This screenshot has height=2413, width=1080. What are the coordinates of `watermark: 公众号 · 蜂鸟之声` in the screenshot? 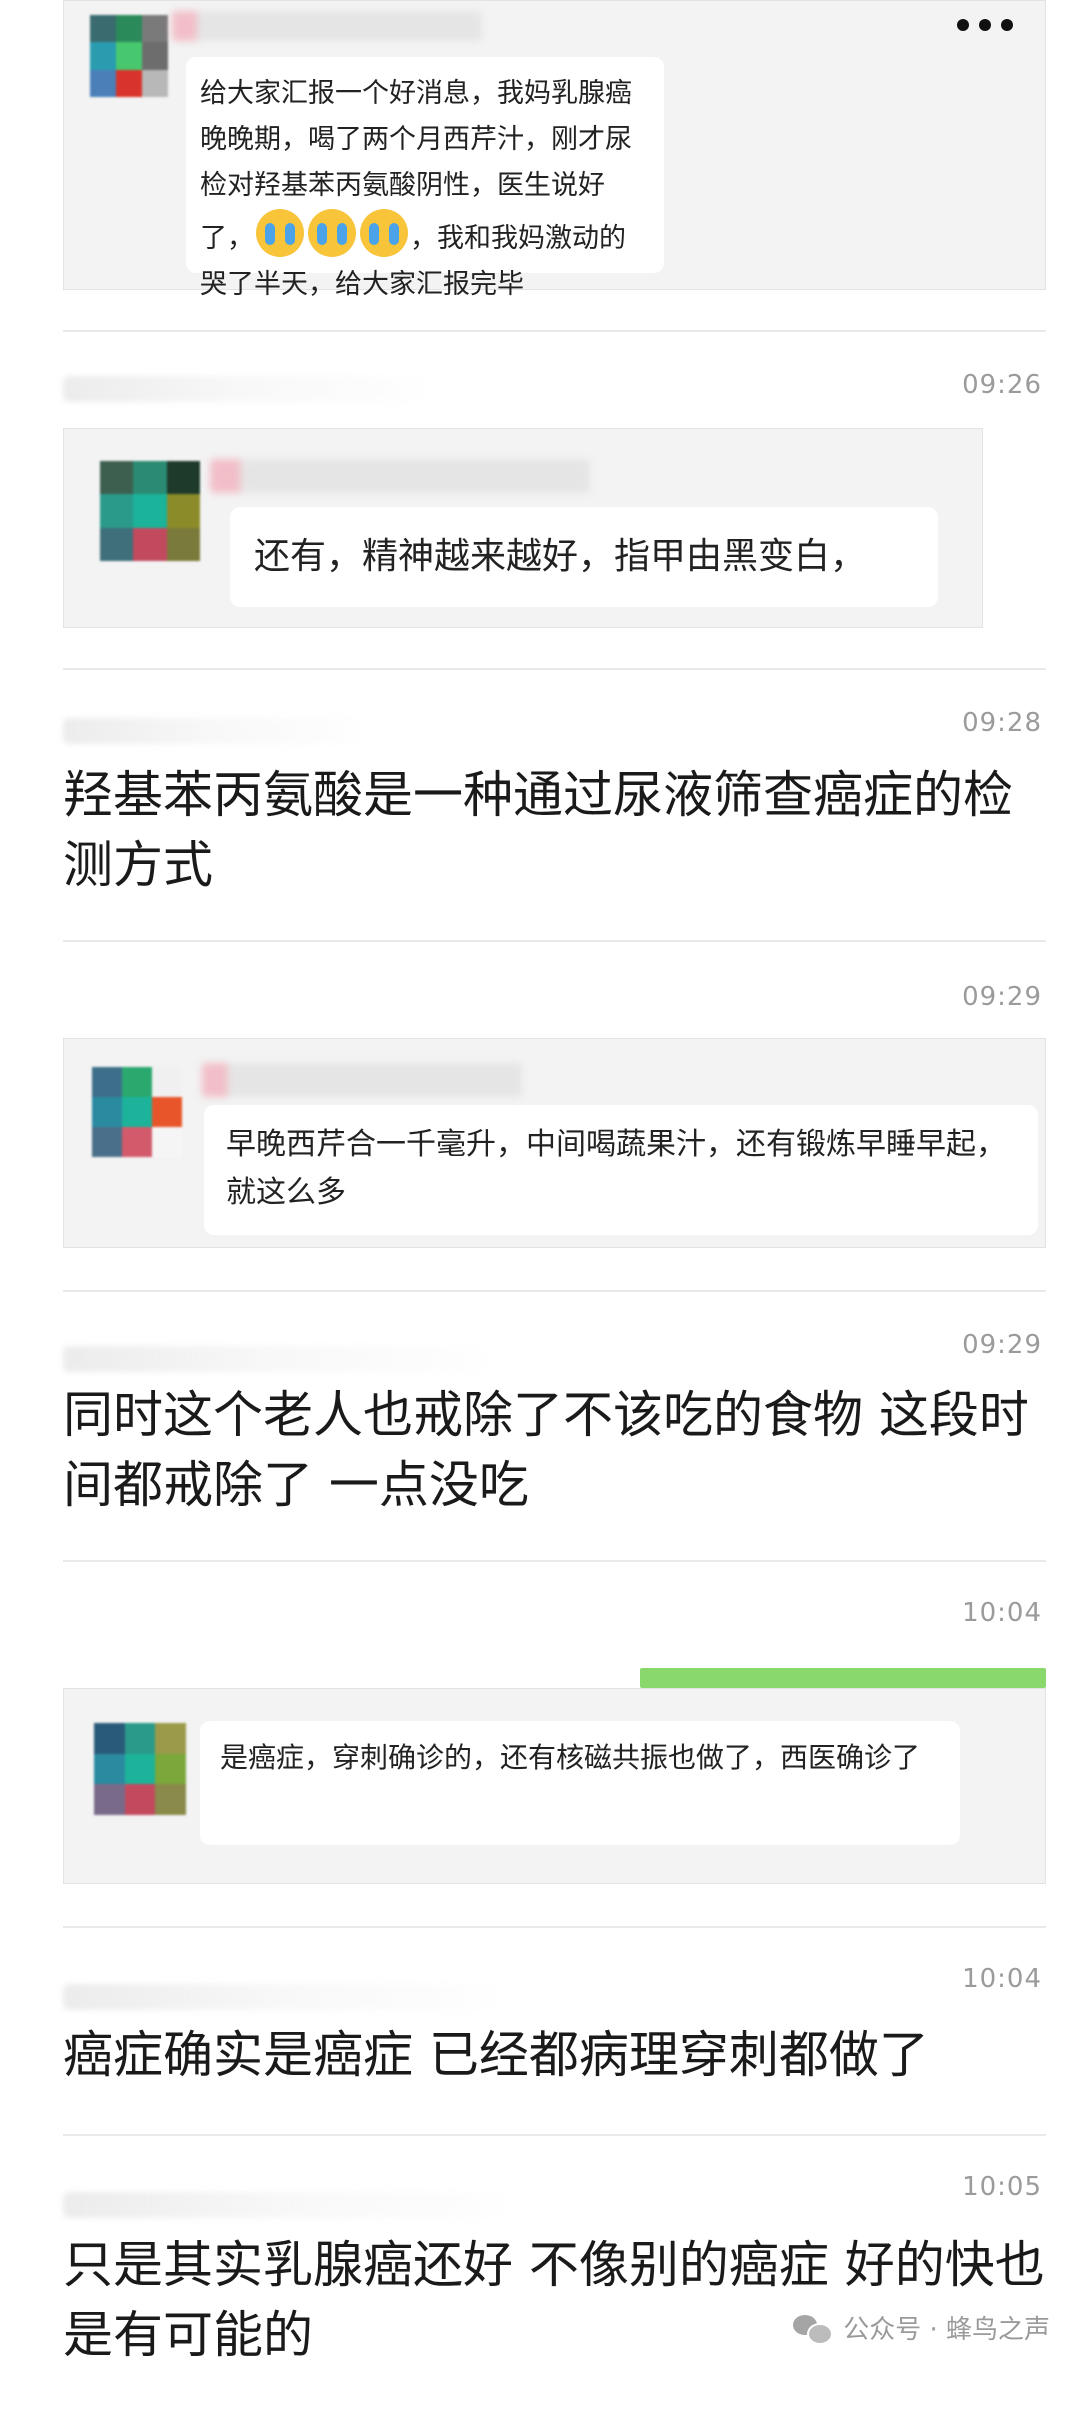 It's located at (921, 2327).